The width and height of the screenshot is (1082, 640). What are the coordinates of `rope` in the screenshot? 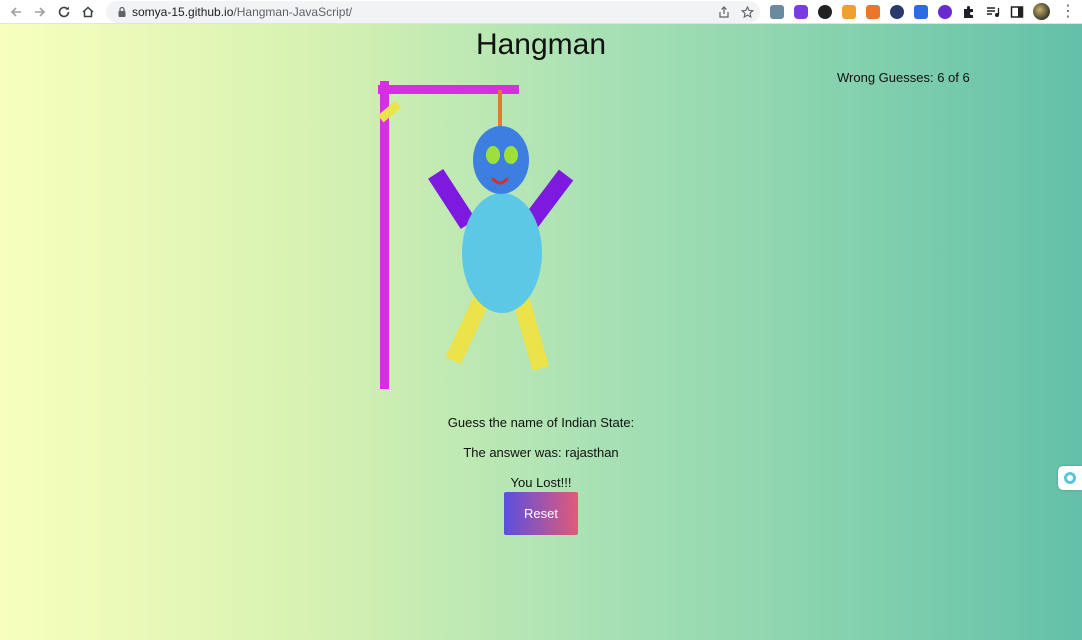 It's located at (500, 109).